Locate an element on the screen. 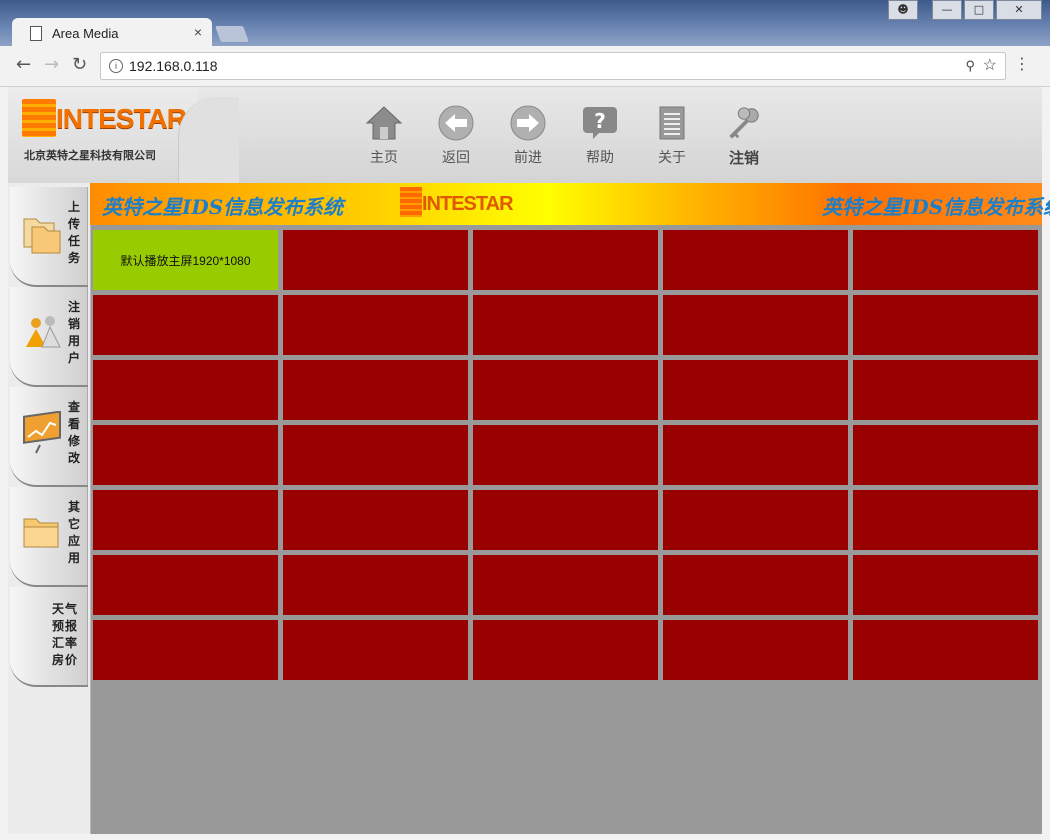  users-icon is located at coordinates (42, 331).